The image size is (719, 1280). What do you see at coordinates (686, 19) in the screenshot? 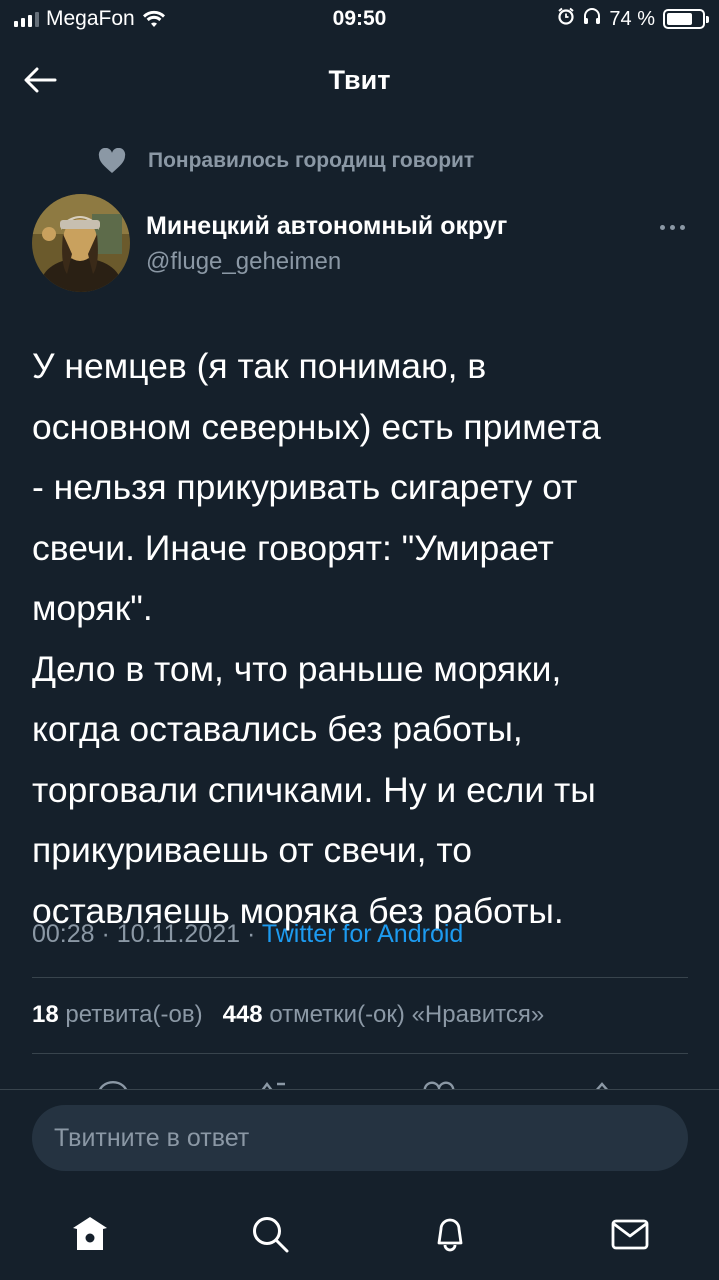
I see `battery-icon` at bounding box center [686, 19].